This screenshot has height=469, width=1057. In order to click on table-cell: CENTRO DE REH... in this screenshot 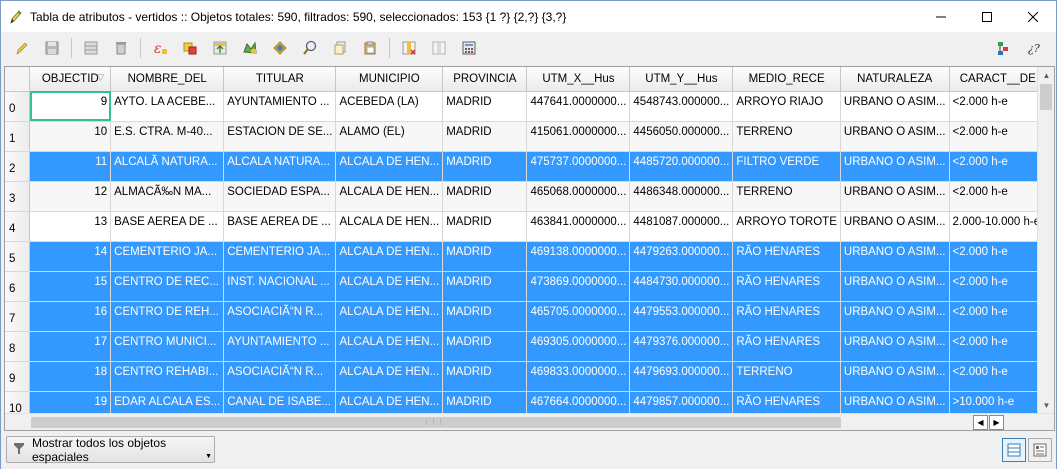, I will do `click(167, 316)`.